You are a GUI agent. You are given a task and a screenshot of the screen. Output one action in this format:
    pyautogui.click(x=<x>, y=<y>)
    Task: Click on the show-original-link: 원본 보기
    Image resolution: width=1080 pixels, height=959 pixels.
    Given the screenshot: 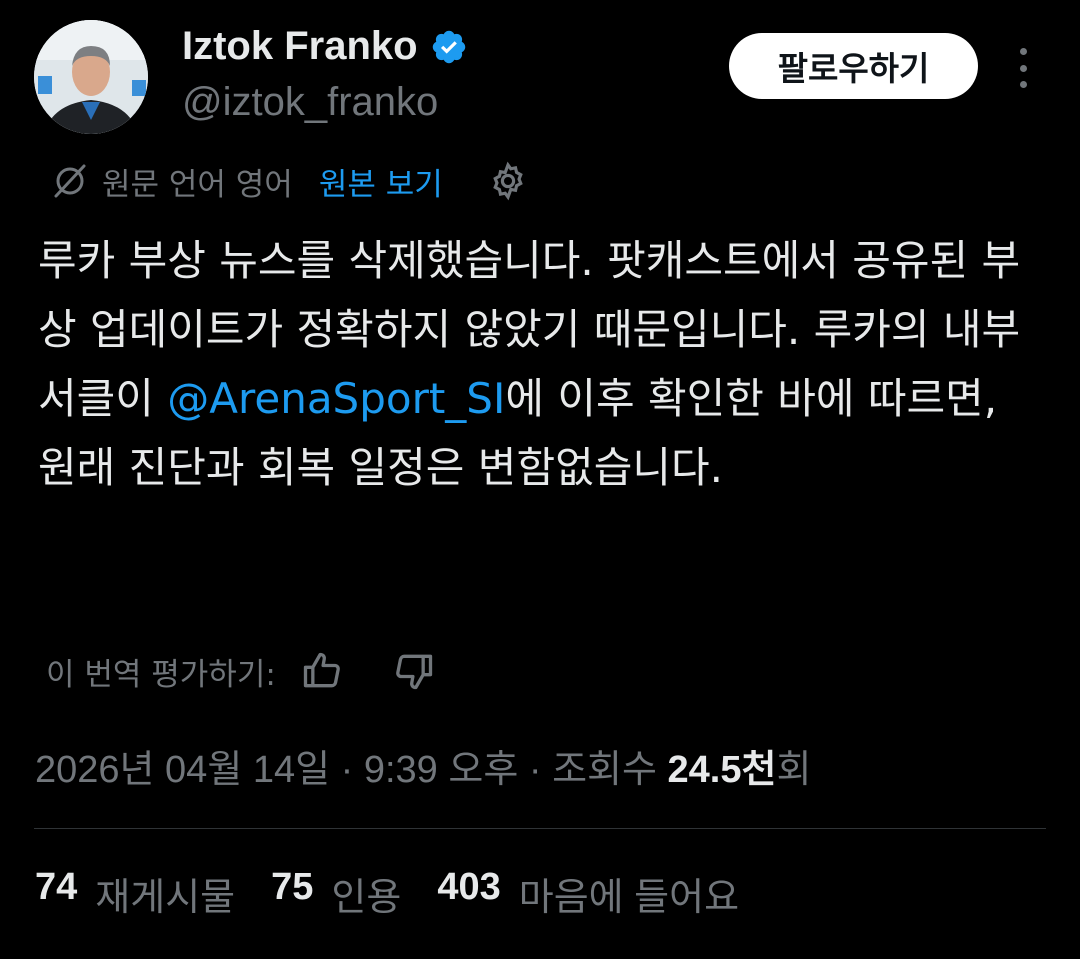 What is the action you would take?
    pyautogui.click(x=381, y=181)
    